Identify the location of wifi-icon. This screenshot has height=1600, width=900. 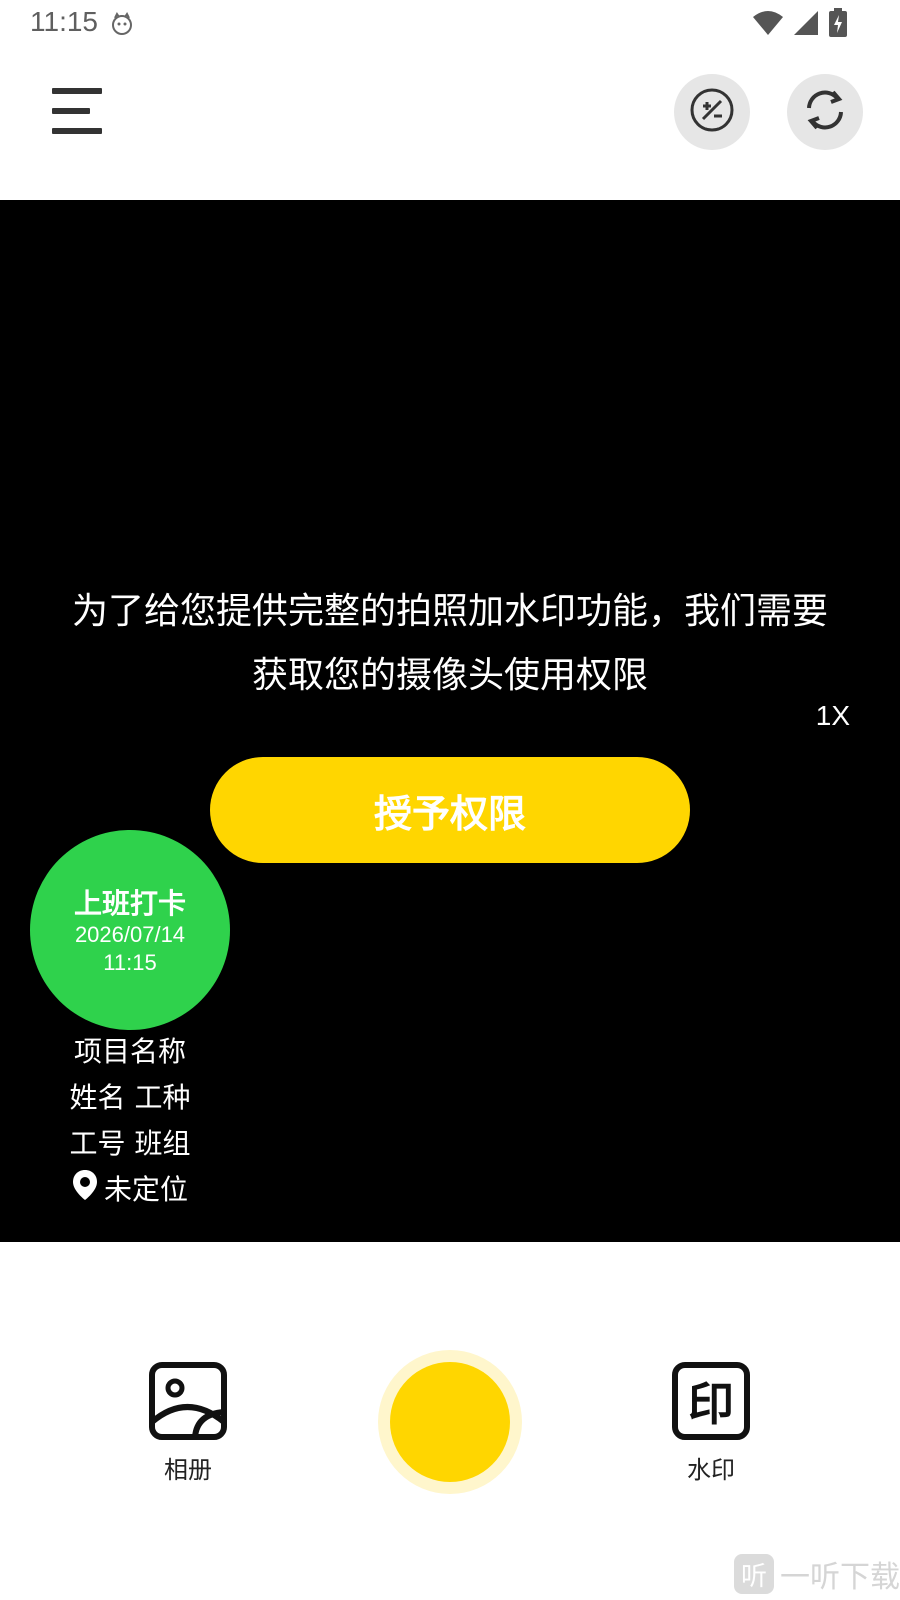
(768, 25).